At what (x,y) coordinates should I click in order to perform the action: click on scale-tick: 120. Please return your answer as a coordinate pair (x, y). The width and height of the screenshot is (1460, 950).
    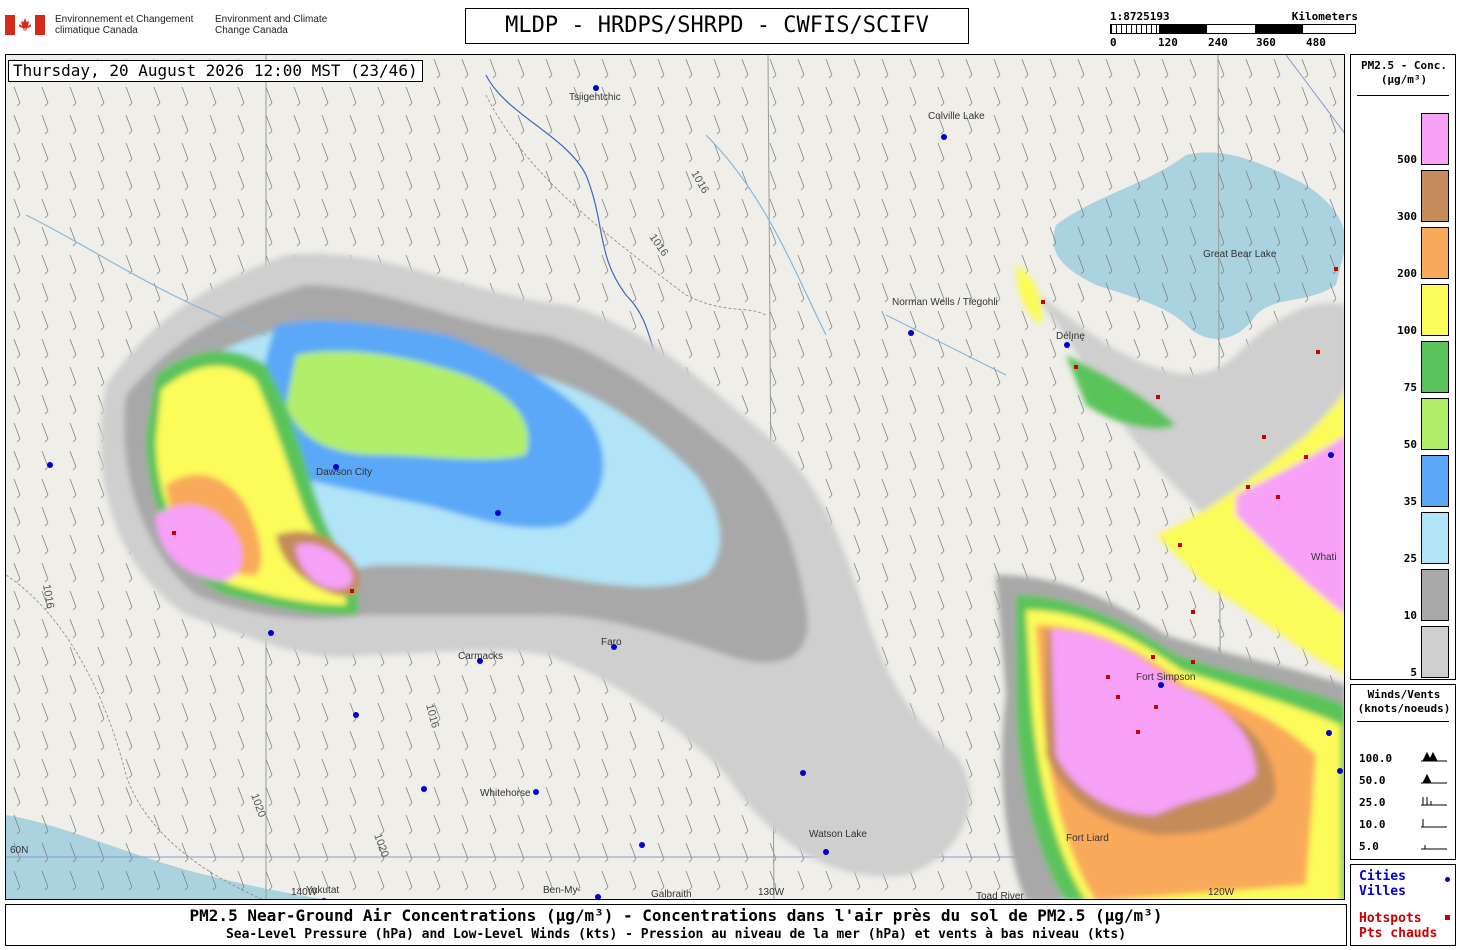
    Looking at the image, I should click on (1168, 42).